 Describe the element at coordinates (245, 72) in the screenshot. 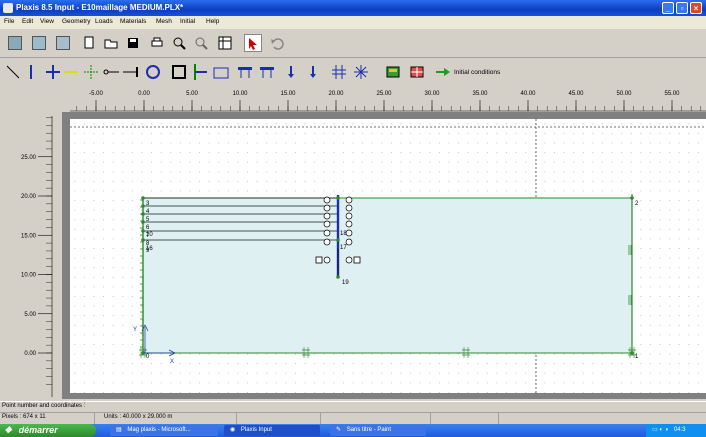

I see `distributed-load-a-icon` at that location.